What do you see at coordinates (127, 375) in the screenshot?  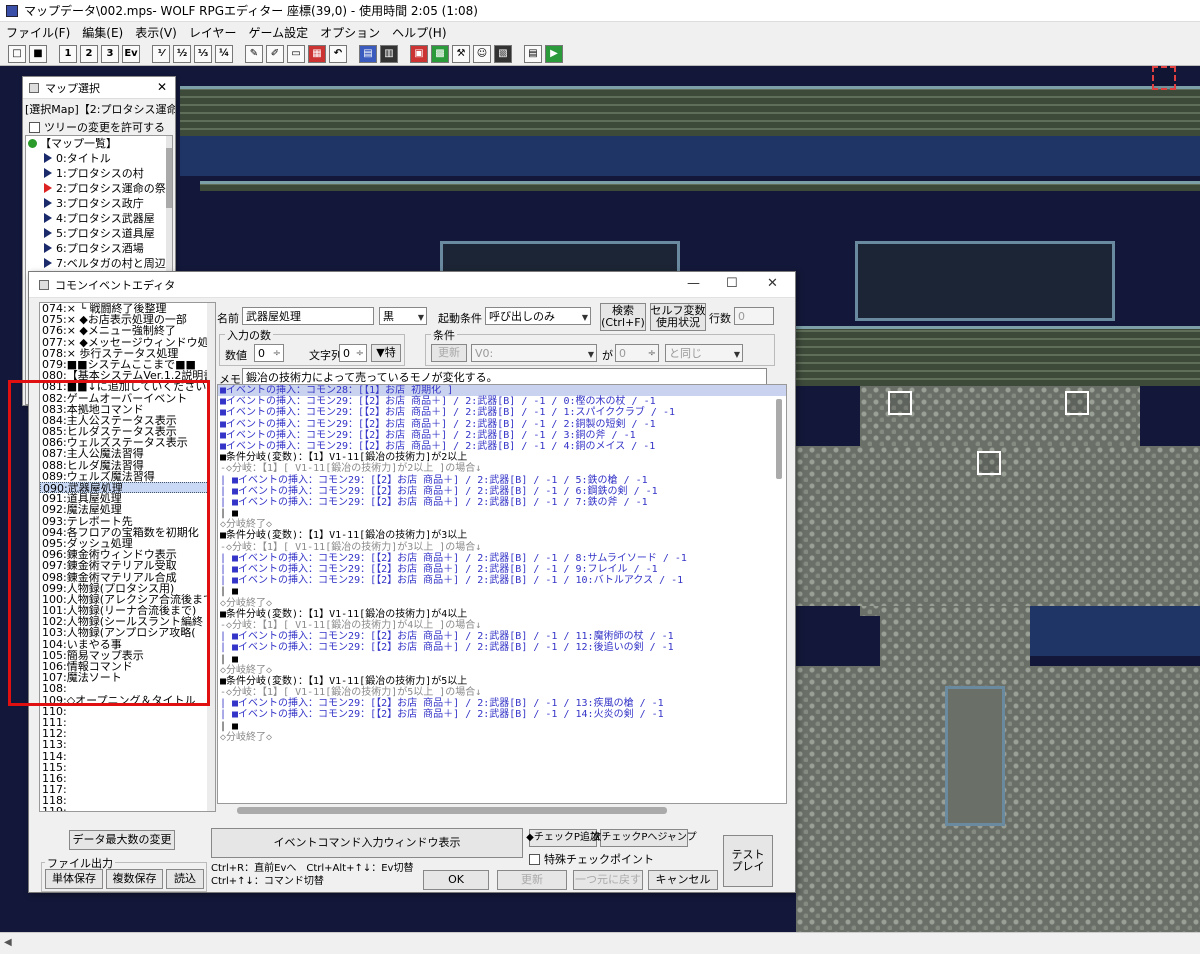 I see `event-list-item: 080:【基本システムVer.1.2説明書】` at bounding box center [127, 375].